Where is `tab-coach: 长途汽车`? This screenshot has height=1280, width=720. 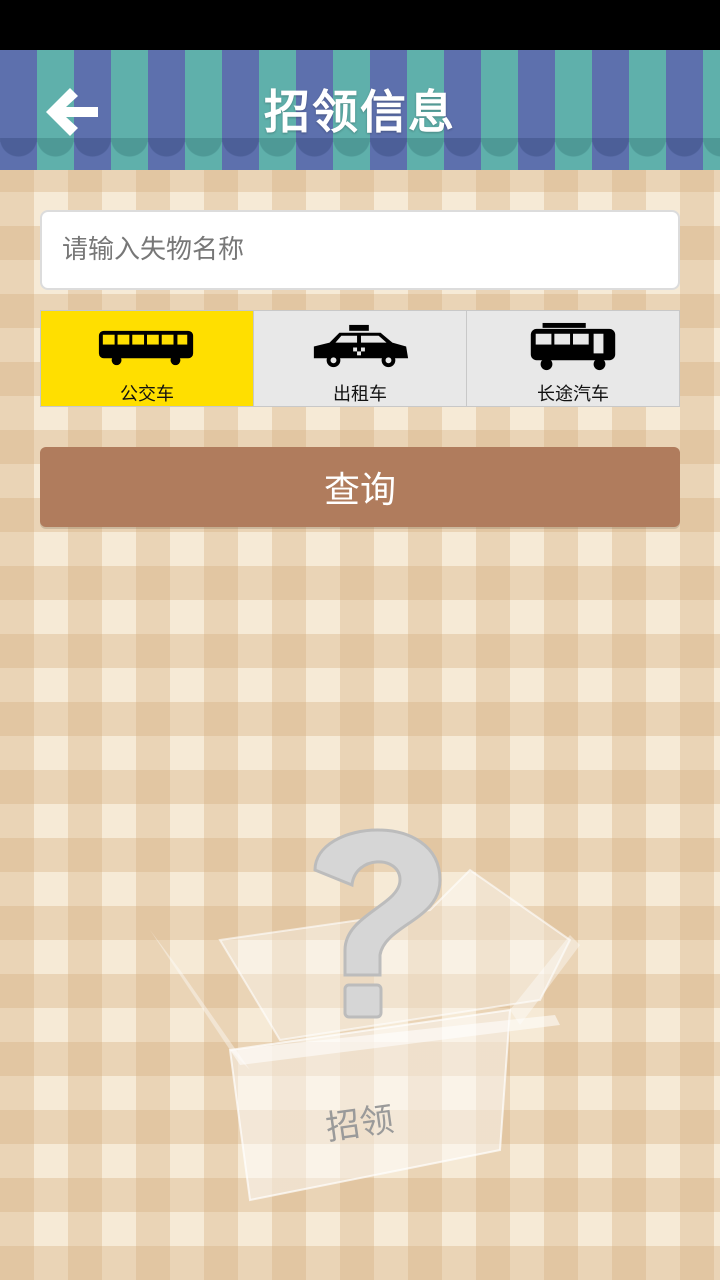
tab-coach: 长途汽车 is located at coordinates (573, 358).